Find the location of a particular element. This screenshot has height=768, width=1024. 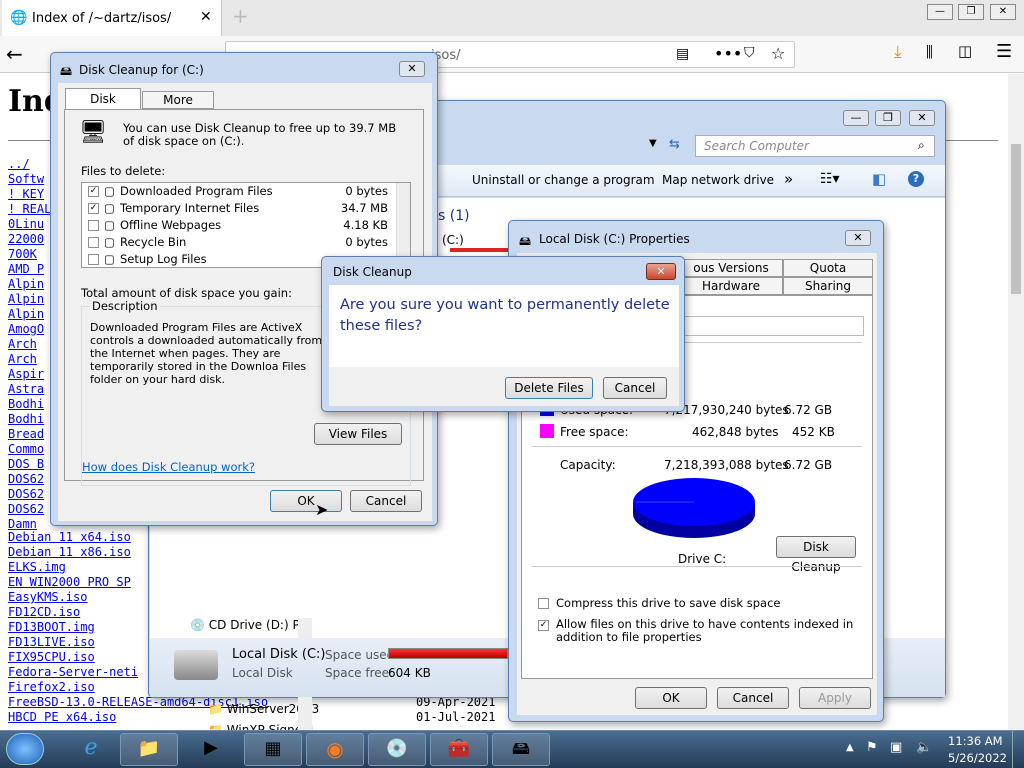

listing-row: ! REAL is located at coordinates (29, 209).